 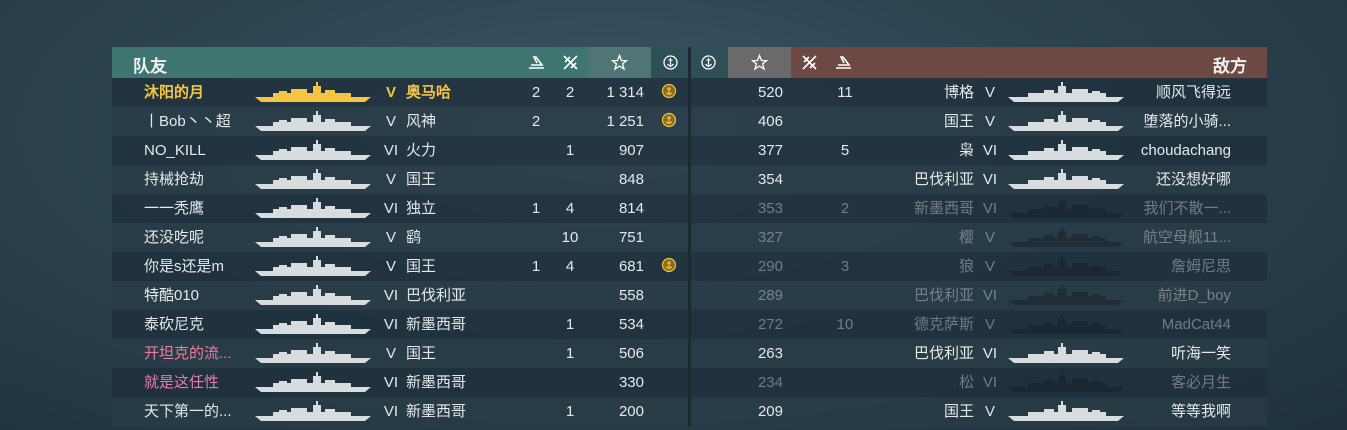 I want to click on ship-name: 独立, so click(x=421, y=208).